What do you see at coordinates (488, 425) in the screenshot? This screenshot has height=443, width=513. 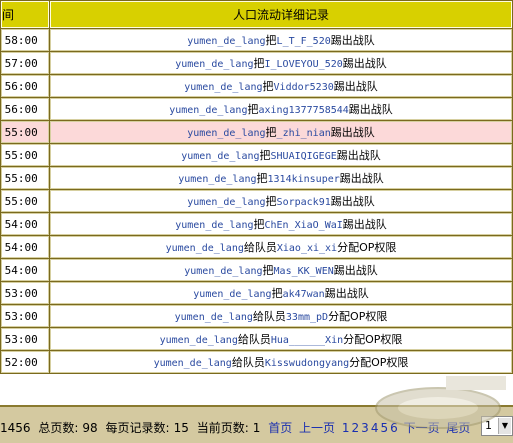 I see `page-select-value: 1` at bounding box center [488, 425].